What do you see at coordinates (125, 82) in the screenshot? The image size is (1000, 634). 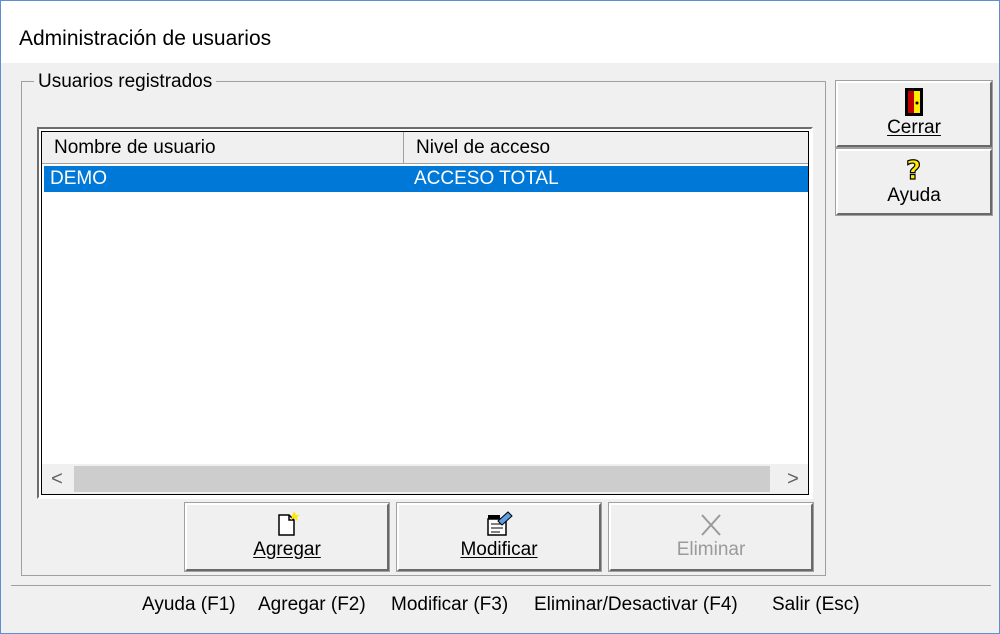 I see `groupbox-label: Usuarios registrados` at bounding box center [125, 82].